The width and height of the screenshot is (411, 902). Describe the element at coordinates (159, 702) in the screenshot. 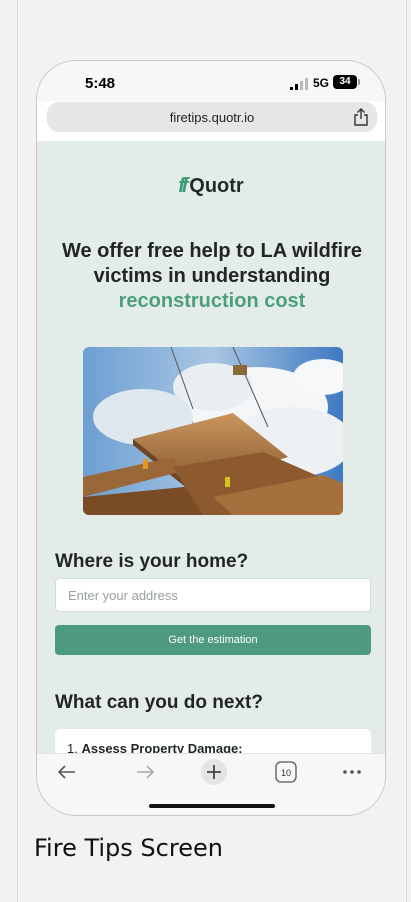

I see `next-steps-title: What can you do next?` at that location.